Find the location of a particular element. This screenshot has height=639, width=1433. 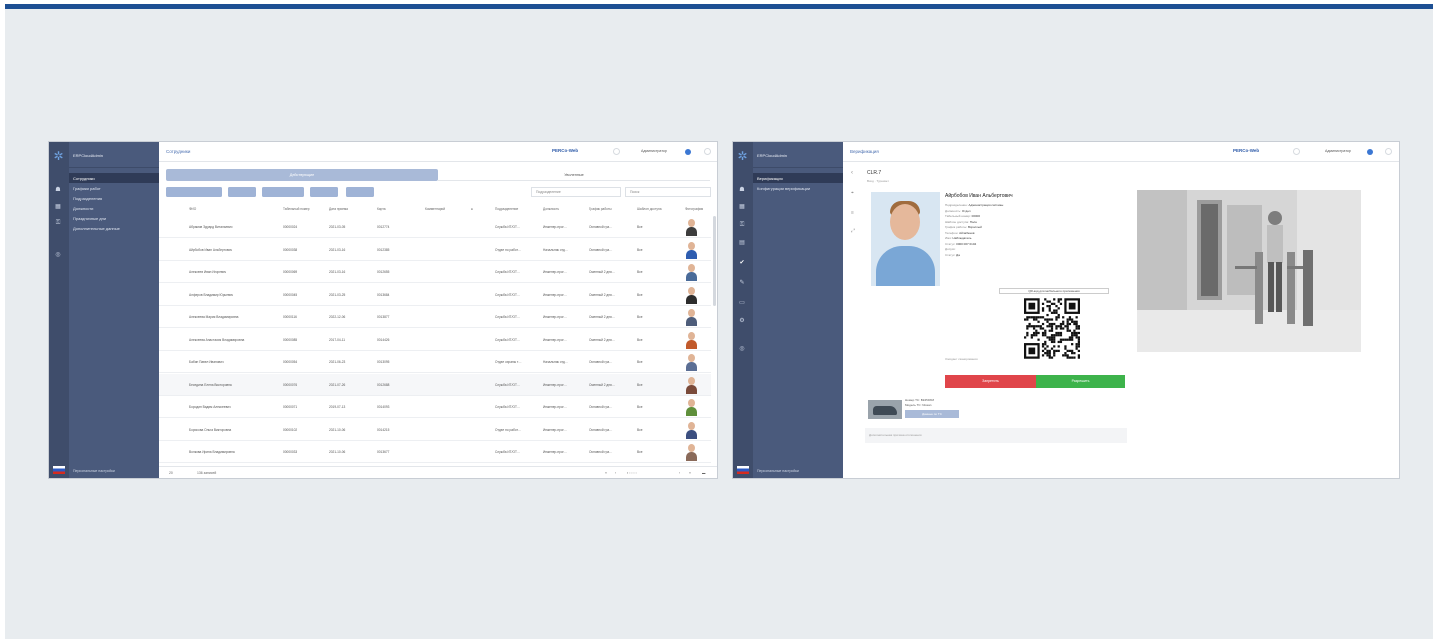

rejection-reason-input: Дополнительная причина отклонения is located at coordinates (996, 435).